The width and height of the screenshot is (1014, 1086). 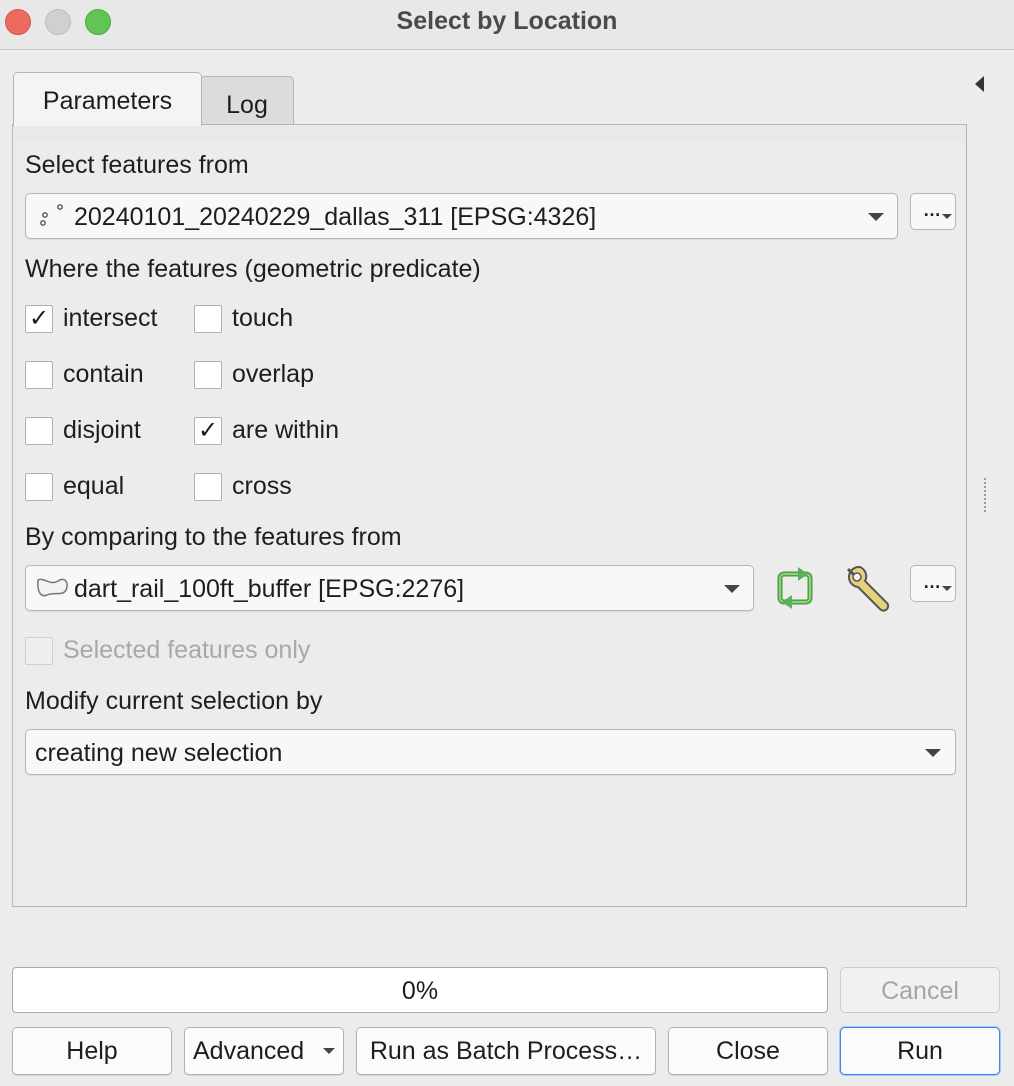 What do you see at coordinates (208, 431) in the screenshot?
I see `checkbox-are-within: ✓` at bounding box center [208, 431].